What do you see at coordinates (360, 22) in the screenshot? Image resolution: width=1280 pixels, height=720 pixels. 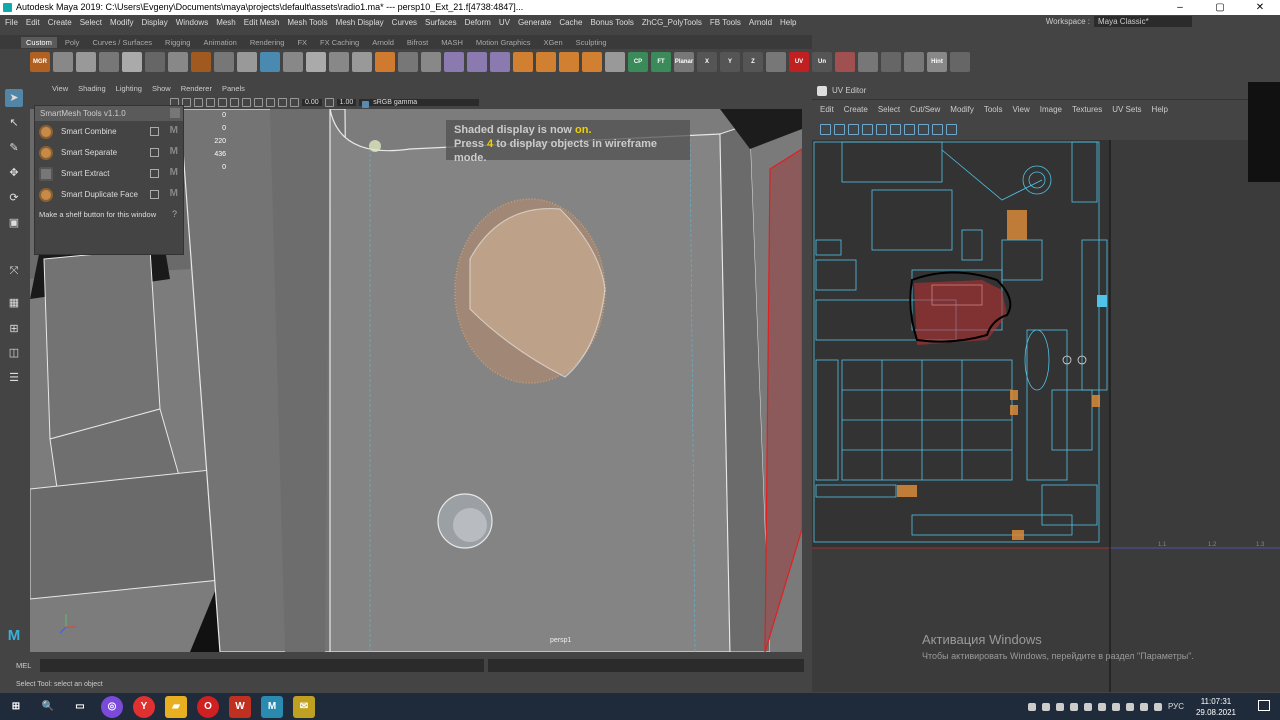 I see `menu-mesh-display: Mesh Display` at bounding box center [360, 22].